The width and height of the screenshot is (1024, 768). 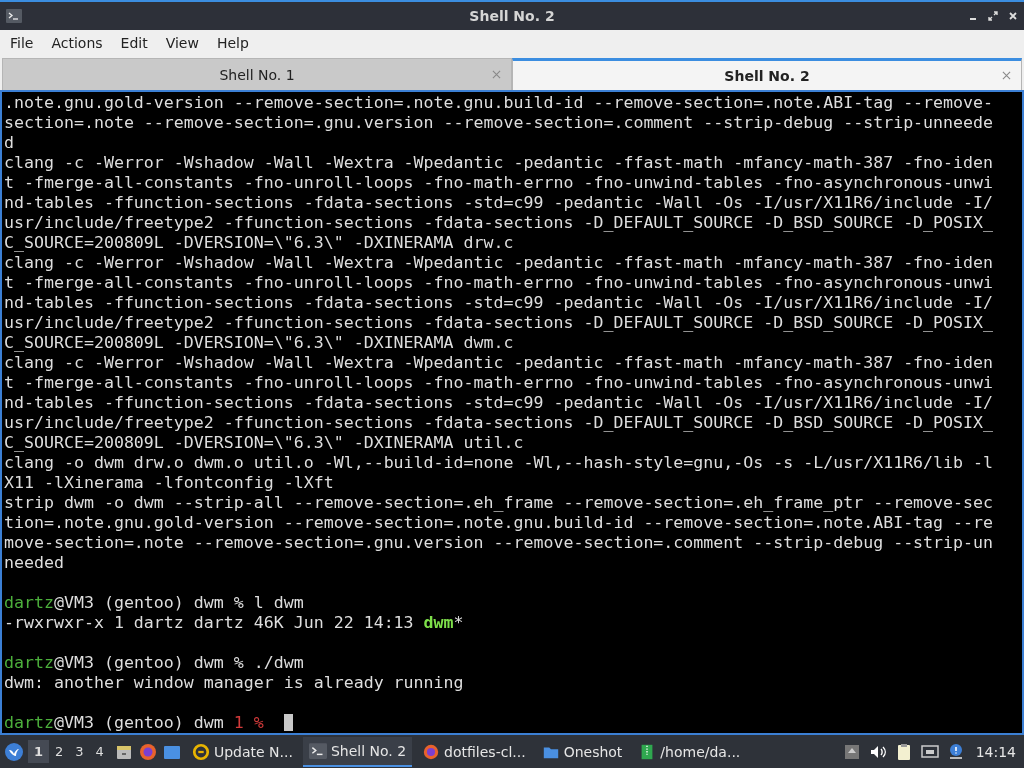 I want to click on taskbar-task: Oneshot, so click(x=582, y=751).